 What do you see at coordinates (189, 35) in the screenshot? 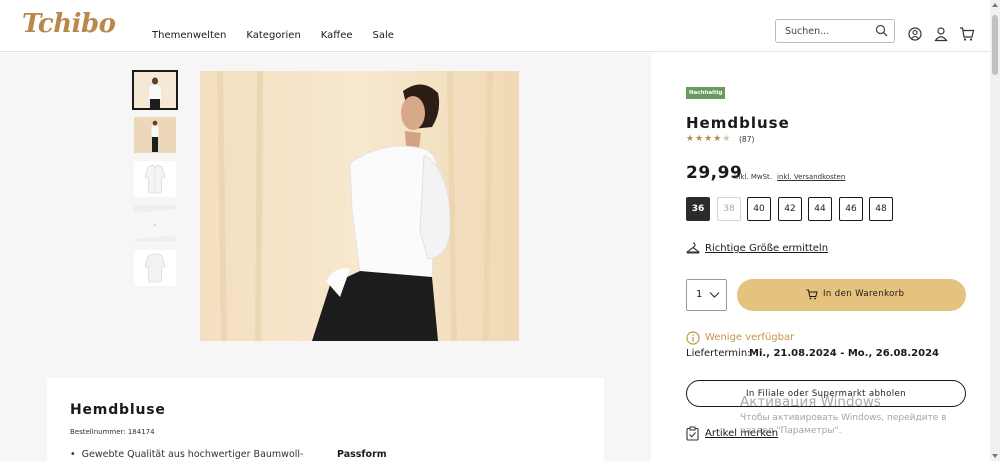
I see `nav-themenwelten: Themenwelten` at bounding box center [189, 35].